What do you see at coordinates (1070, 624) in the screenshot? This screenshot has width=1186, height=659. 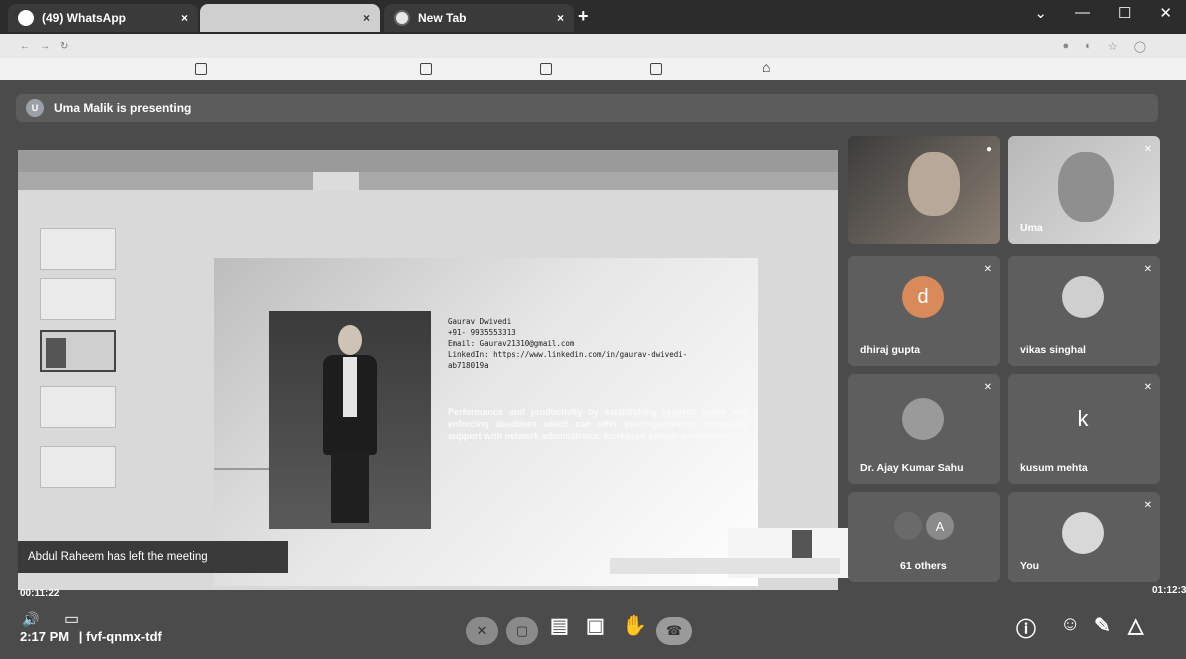 I see `people-icon: ☺` at bounding box center [1070, 624].